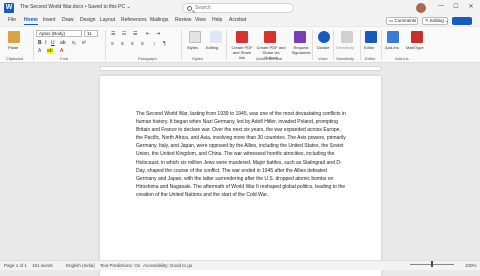  Describe the element at coordinates (107, 20) in the screenshot. I see `tab-layout: Layout` at that location.